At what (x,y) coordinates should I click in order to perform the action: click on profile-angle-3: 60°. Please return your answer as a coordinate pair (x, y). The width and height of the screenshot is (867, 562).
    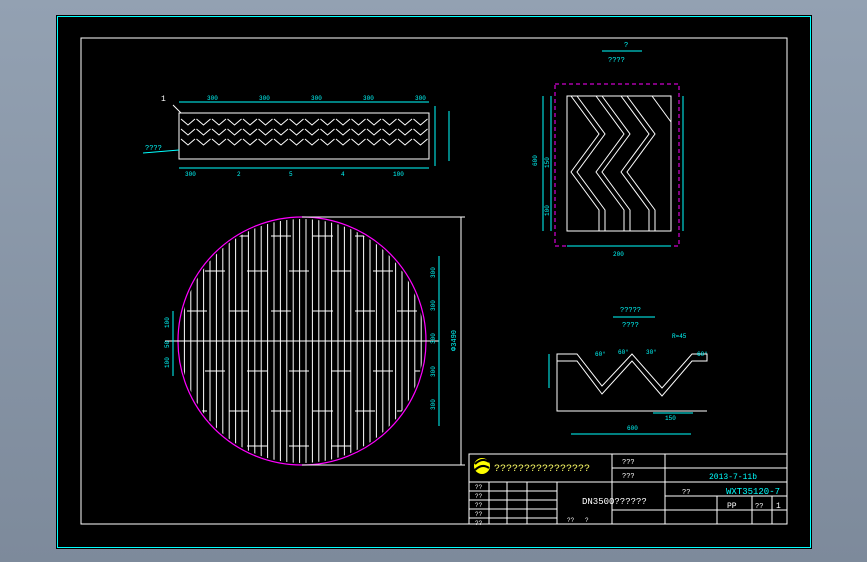
    Looking at the image, I should click on (702, 354).